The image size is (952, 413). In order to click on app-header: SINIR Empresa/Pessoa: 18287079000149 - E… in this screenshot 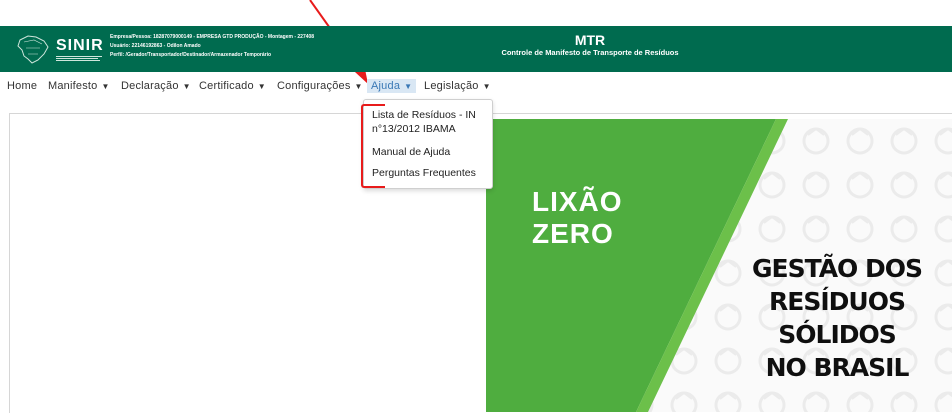, I will do `click(476, 49)`.